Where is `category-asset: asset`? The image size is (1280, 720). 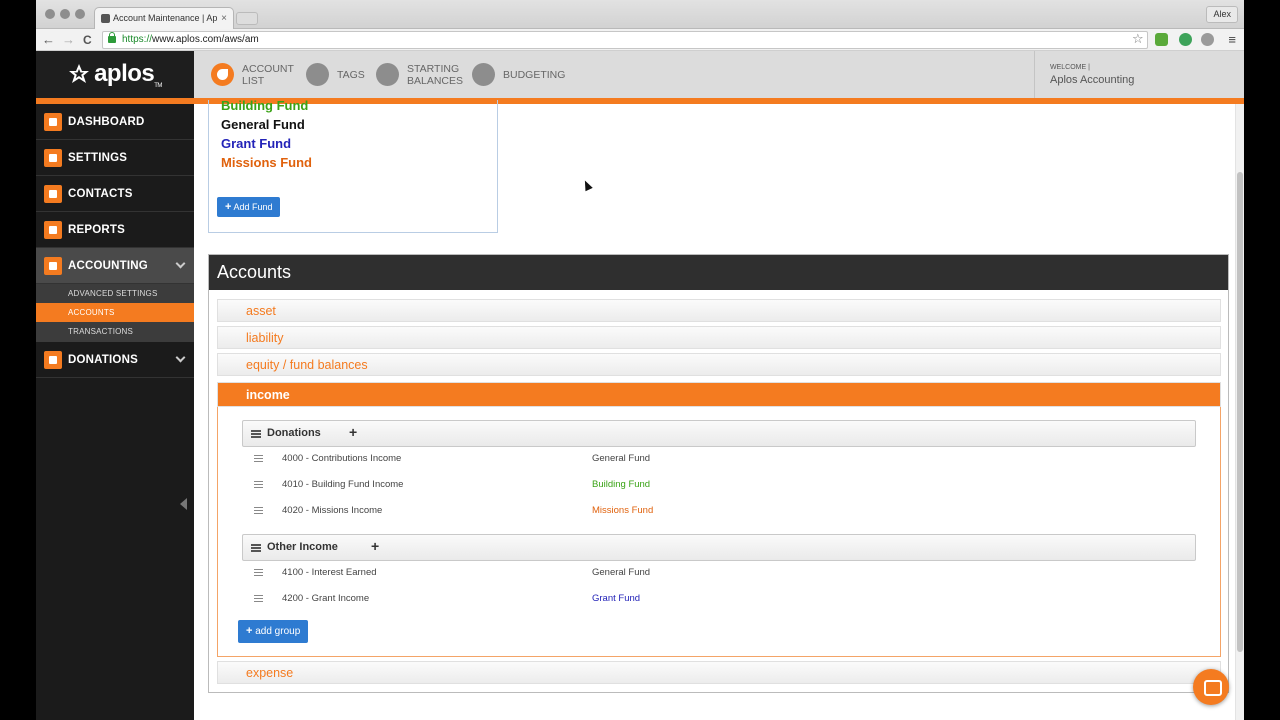
category-asset: asset is located at coordinates (719, 310).